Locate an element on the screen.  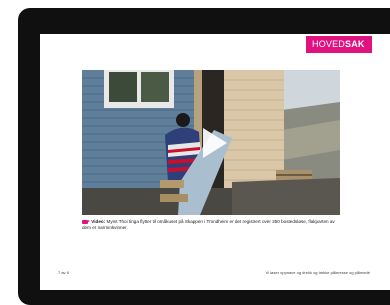
section-tag: HOVEDSAK is located at coordinates (339, 44).